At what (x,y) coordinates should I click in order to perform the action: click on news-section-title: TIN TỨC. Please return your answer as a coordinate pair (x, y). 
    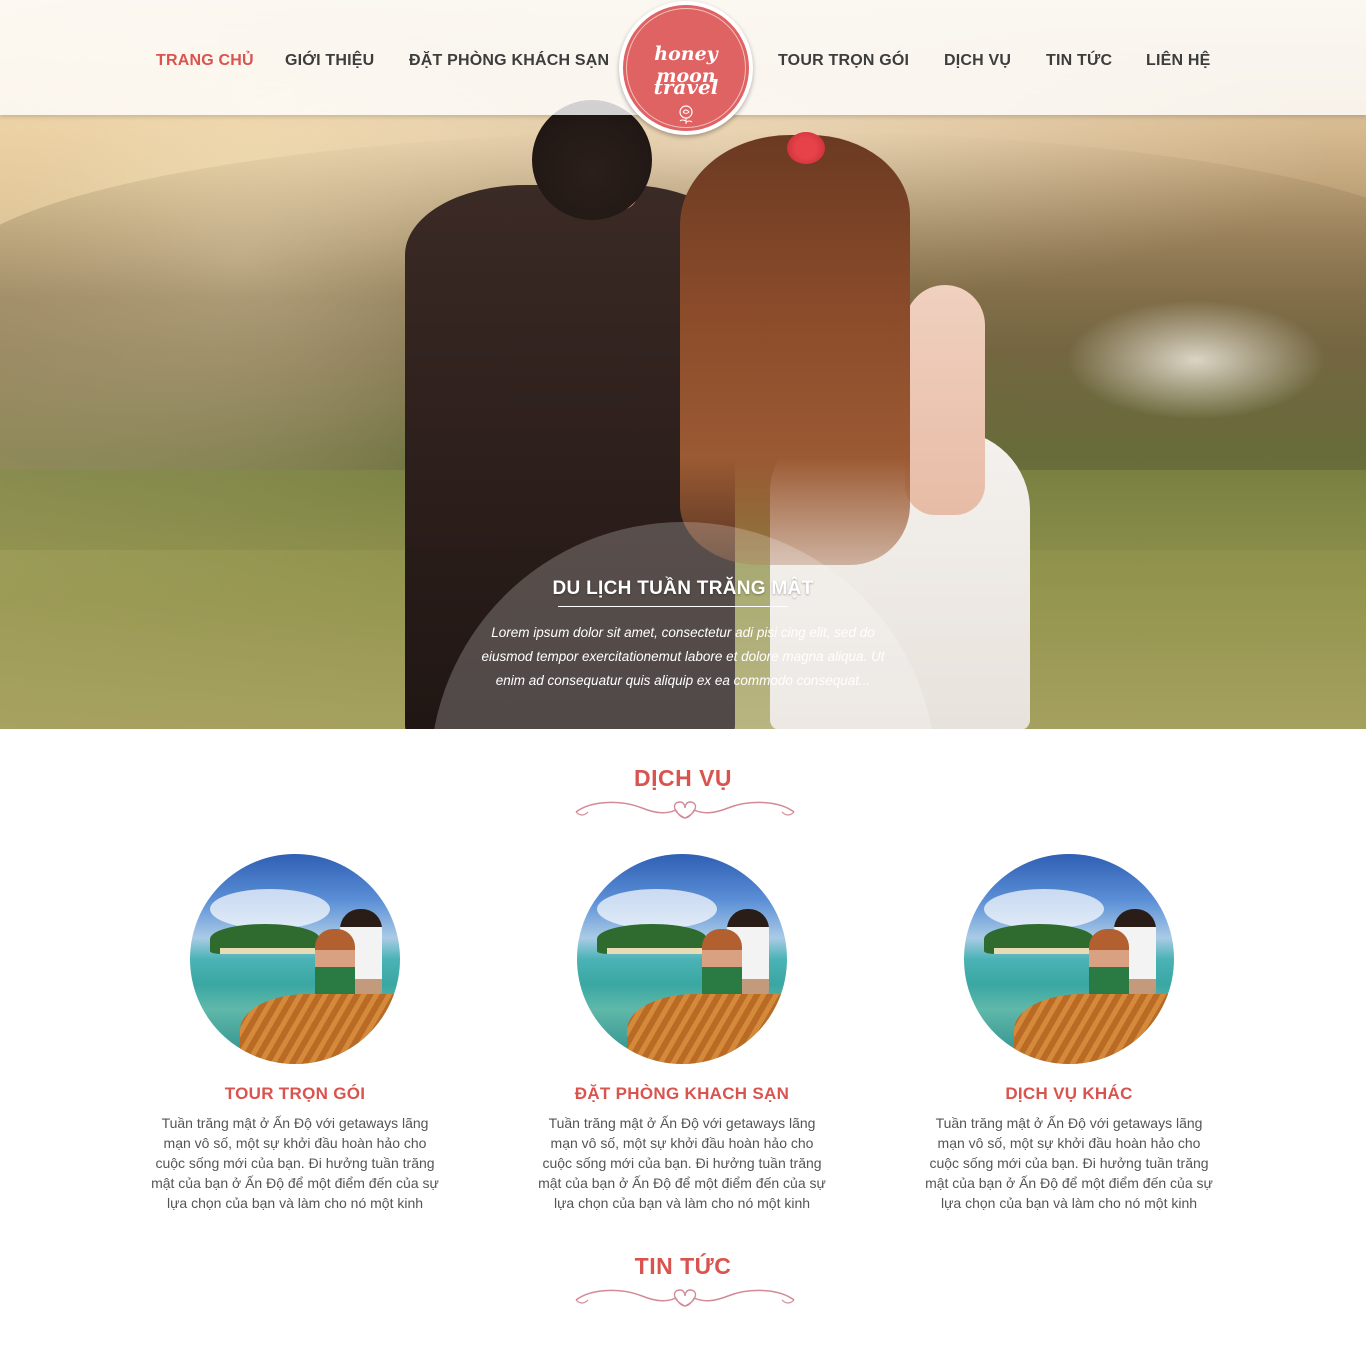
    Looking at the image, I should click on (683, 1266).